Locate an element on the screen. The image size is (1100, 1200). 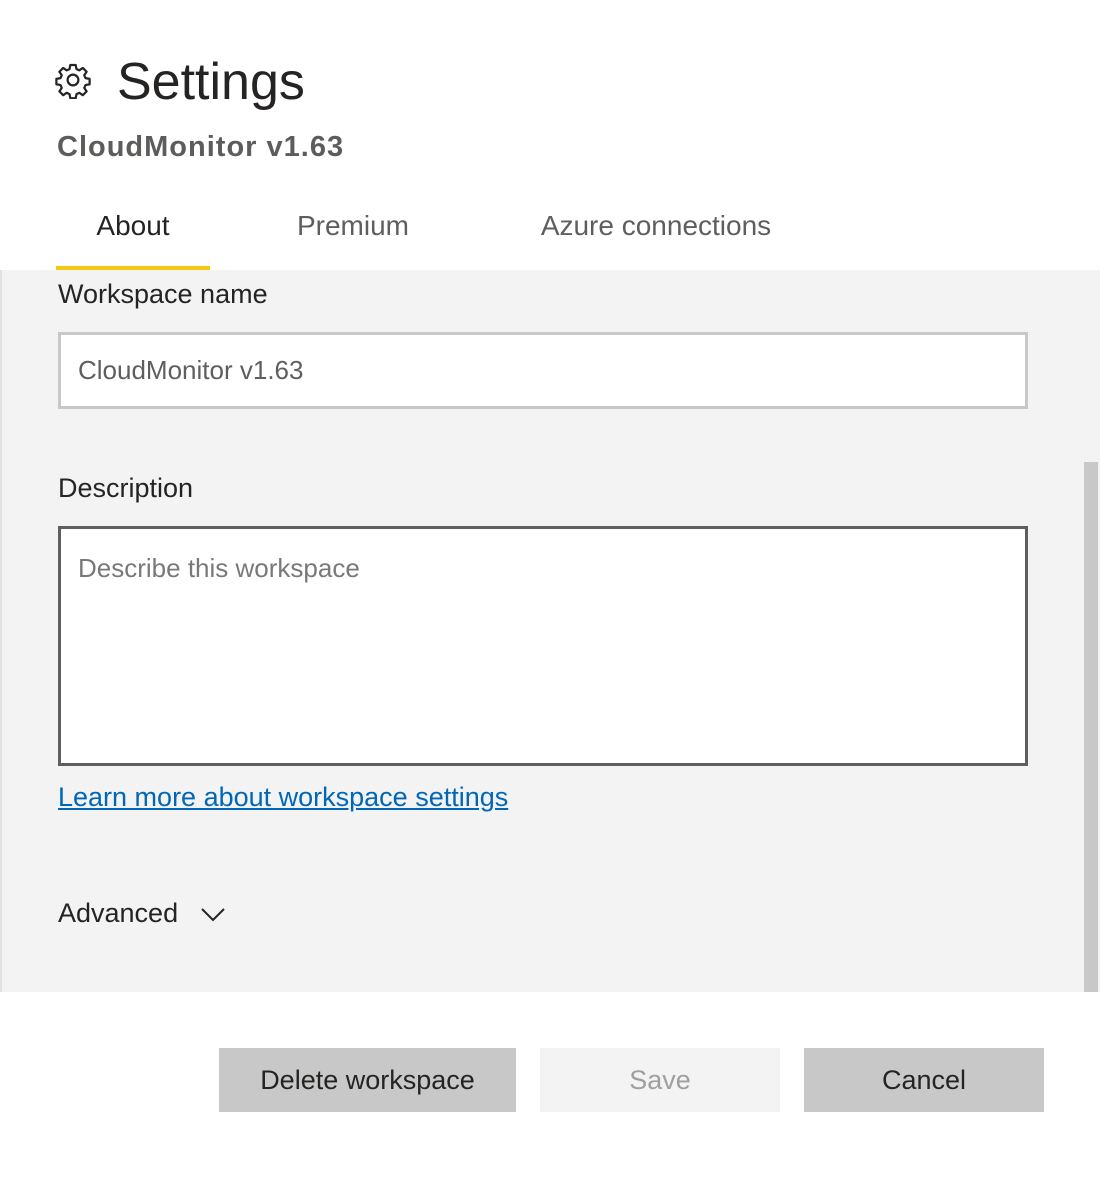
advanced-label: Advanced is located at coordinates (118, 913).